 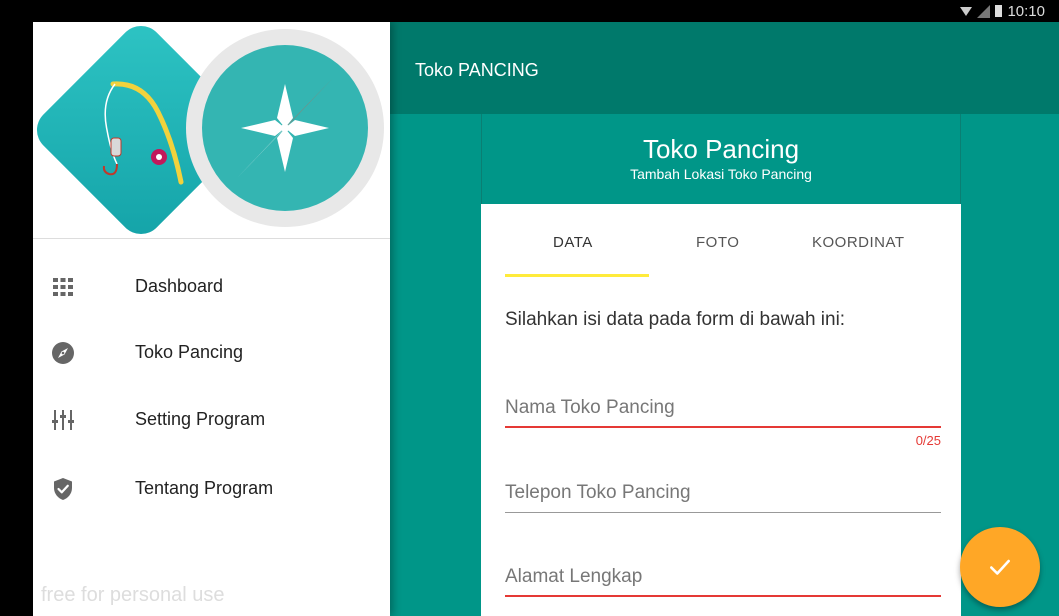 I want to click on tab-indicator, so click(x=577, y=275).